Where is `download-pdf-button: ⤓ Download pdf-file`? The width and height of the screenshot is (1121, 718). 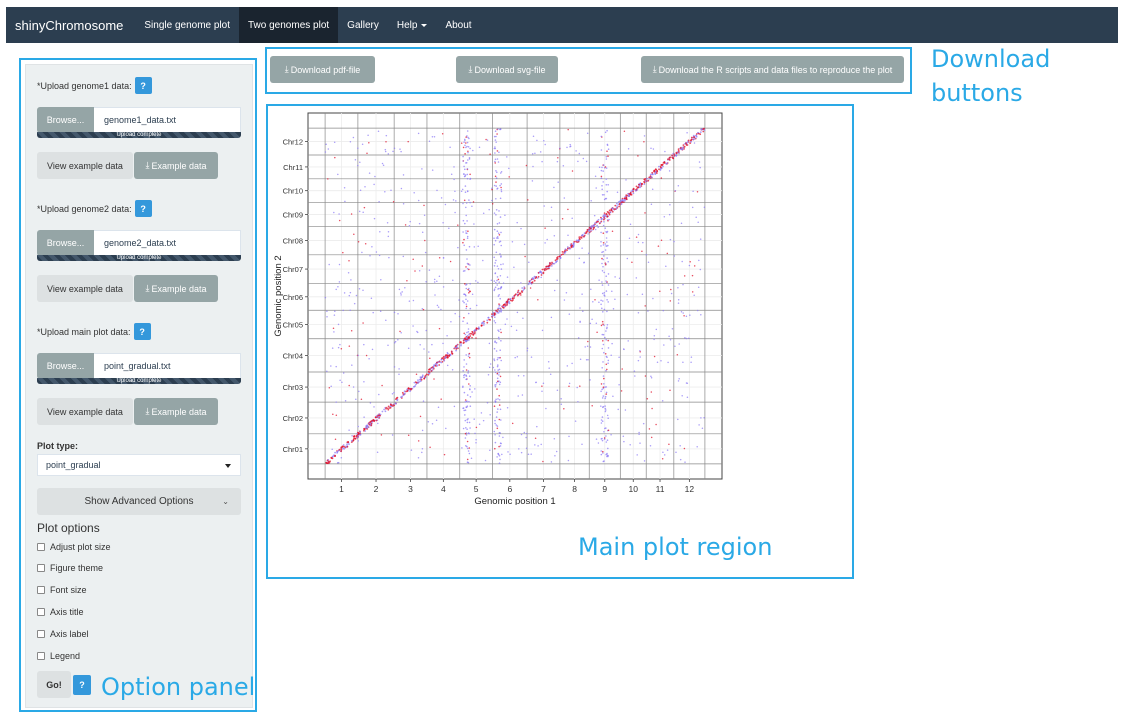 download-pdf-button: ⤓ Download pdf-file is located at coordinates (322, 69).